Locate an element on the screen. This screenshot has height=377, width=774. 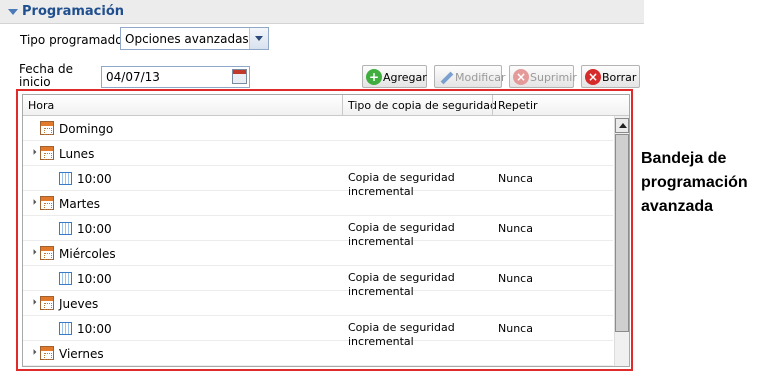
column-header-repetir: Repetir is located at coordinates (518, 105).